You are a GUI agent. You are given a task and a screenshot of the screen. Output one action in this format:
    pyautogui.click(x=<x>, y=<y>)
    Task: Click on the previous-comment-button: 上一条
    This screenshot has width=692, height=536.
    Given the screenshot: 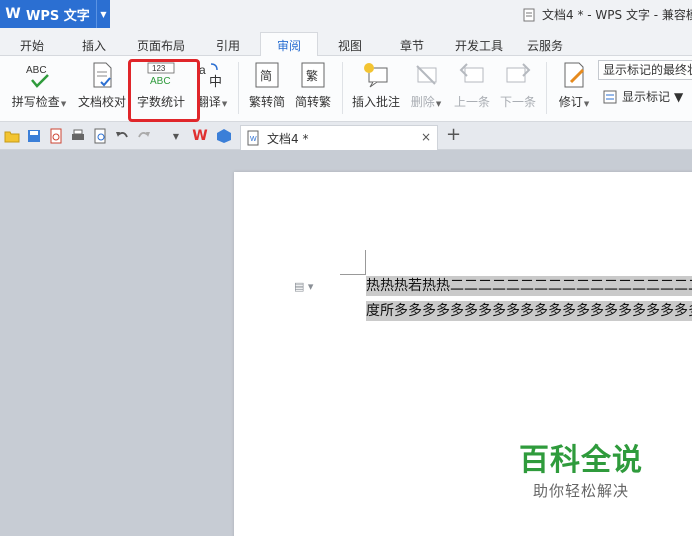 What is the action you would take?
    pyautogui.click(x=472, y=88)
    